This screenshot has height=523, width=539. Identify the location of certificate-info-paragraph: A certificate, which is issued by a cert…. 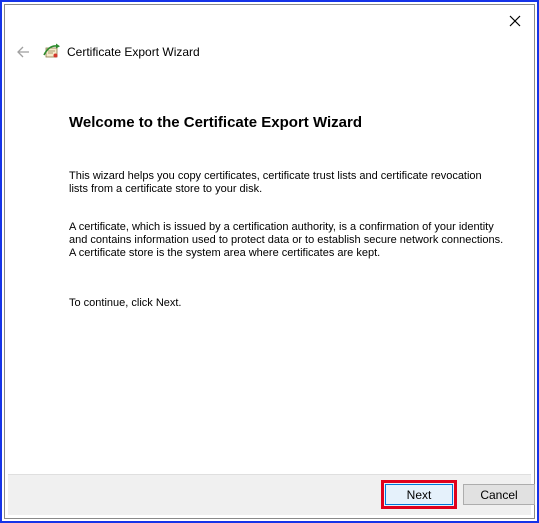
(286, 240).